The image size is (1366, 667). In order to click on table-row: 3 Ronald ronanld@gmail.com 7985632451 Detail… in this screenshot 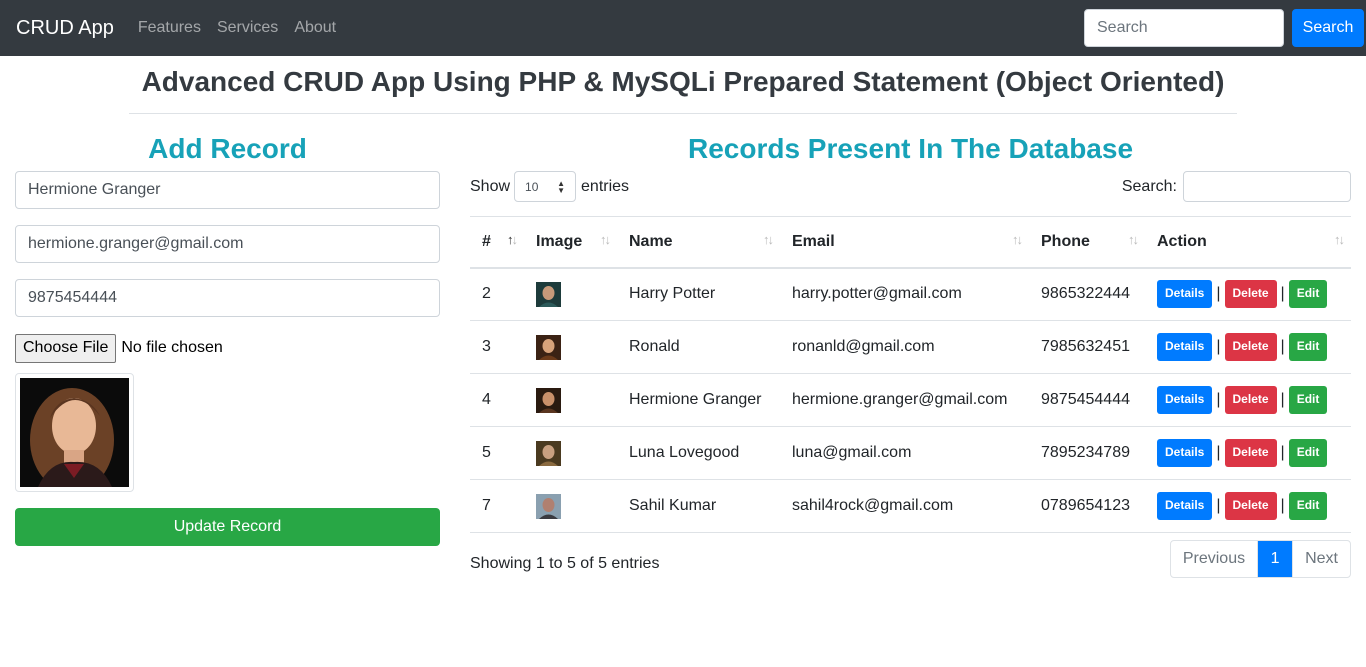, I will do `click(910, 347)`.